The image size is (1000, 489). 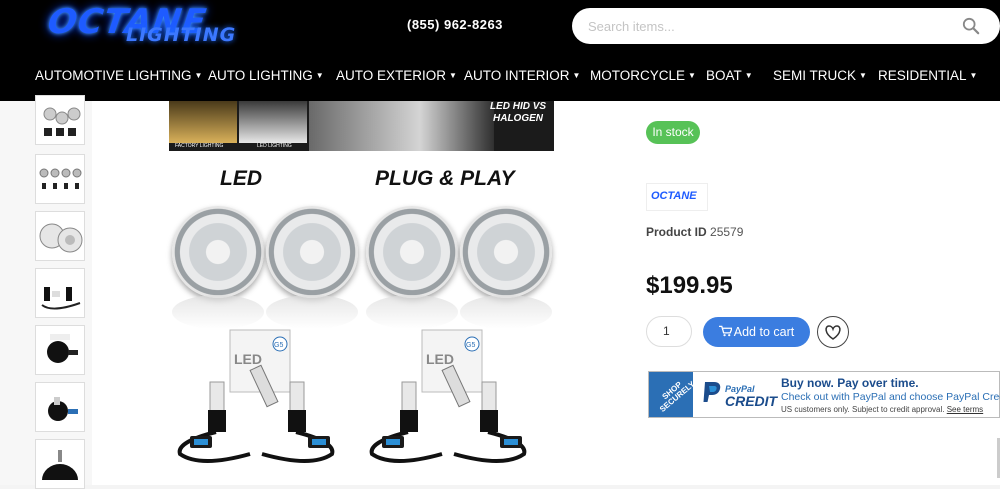 I want to click on nav-auto-lighting: AUTO LIGHTING ▼, so click(x=266, y=75).